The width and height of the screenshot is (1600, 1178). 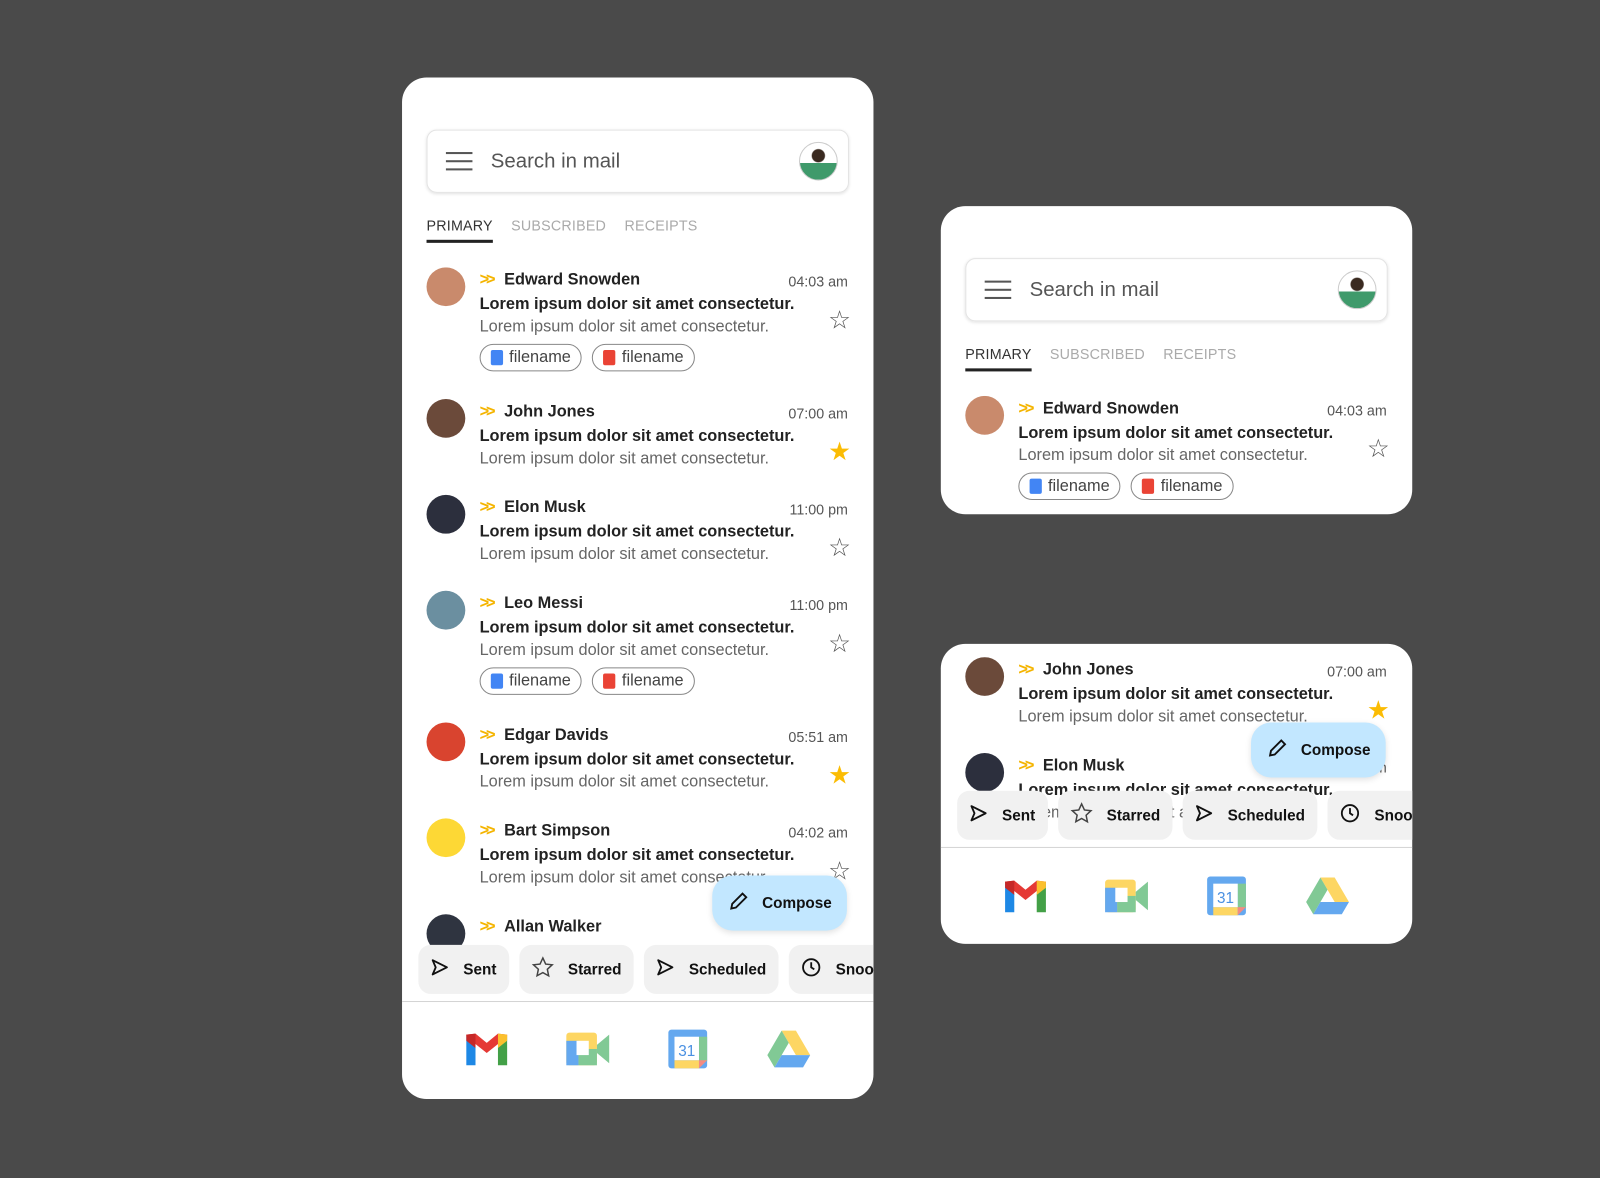 I want to click on calendar-day: 31, so click(x=686, y=1051).